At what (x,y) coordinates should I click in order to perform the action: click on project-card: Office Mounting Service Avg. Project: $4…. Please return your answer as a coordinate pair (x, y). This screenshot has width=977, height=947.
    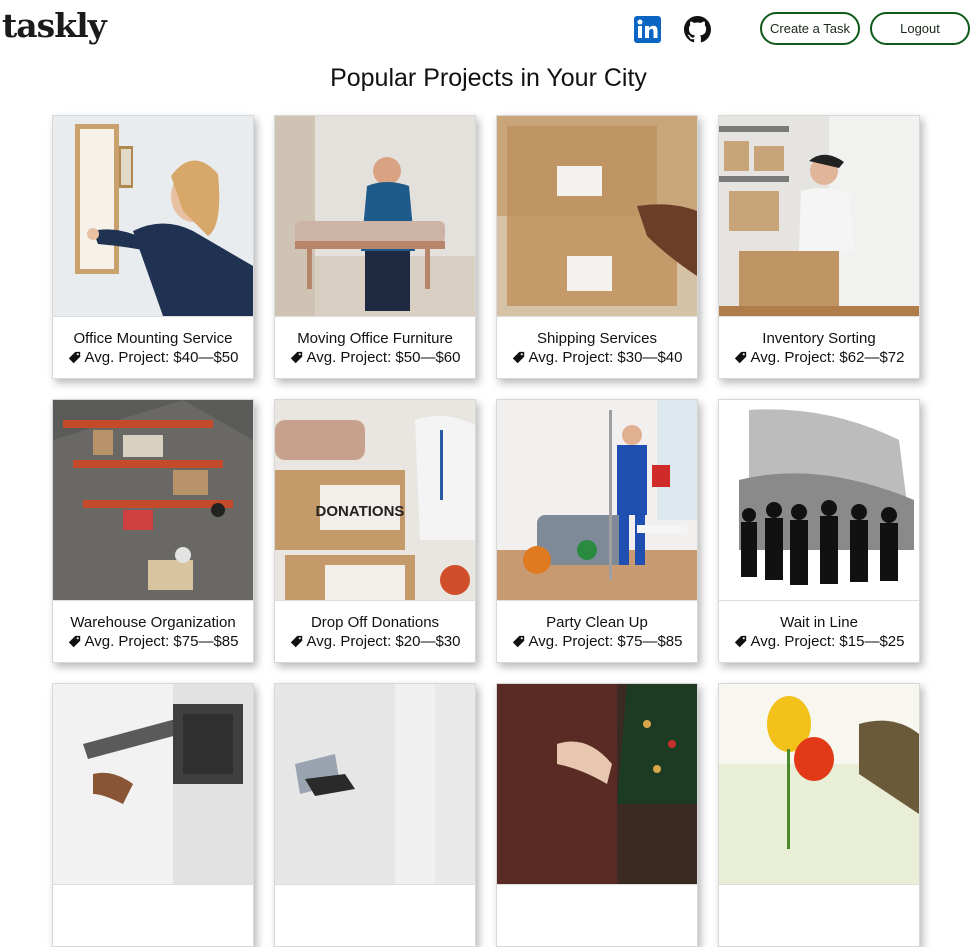
    Looking at the image, I should click on (153, 247).